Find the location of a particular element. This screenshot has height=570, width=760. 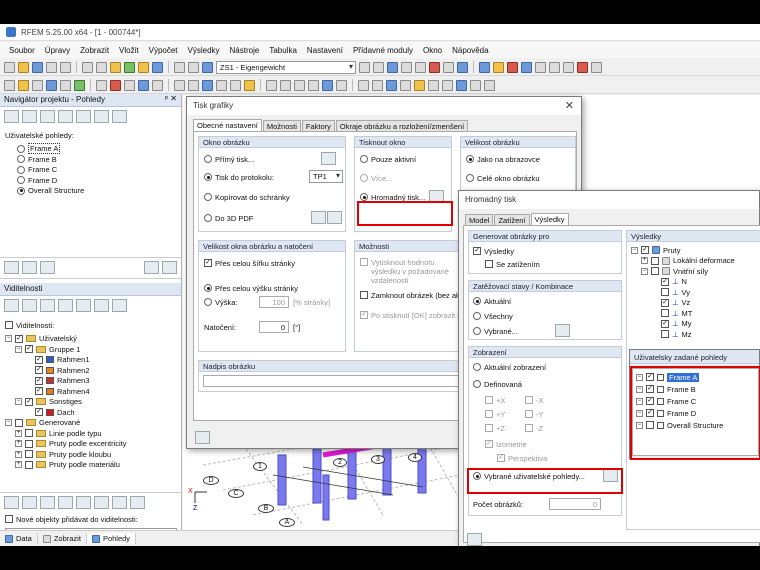

load-icon is located at coordinates (101, 85).